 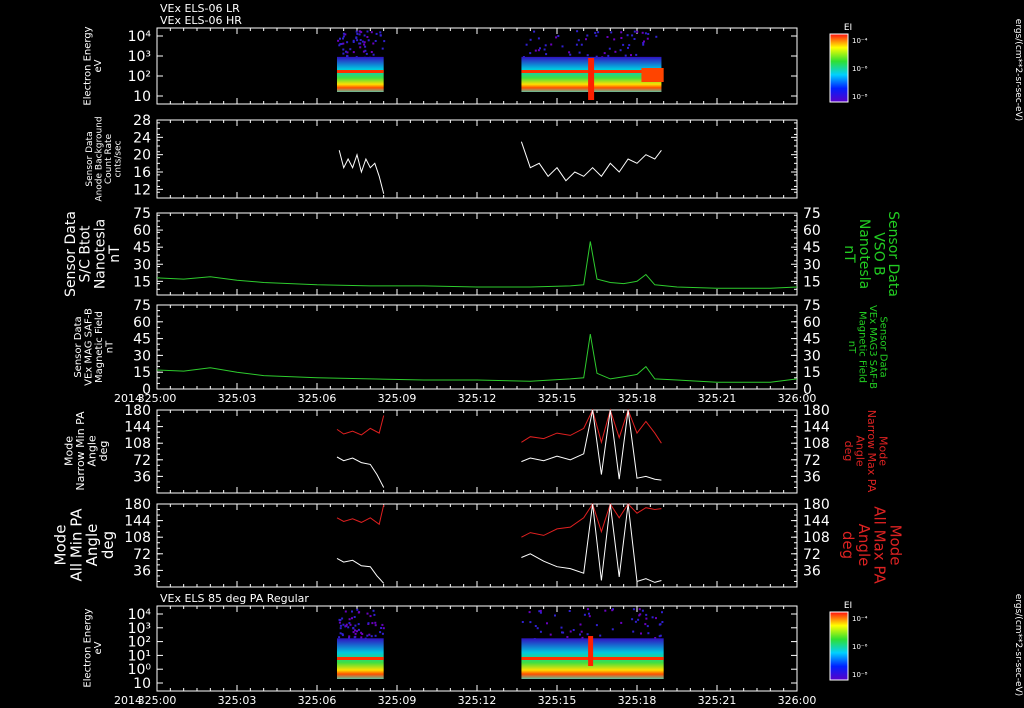 I want to click on time-tick-label: 325:18, so click(x=637, y=398).